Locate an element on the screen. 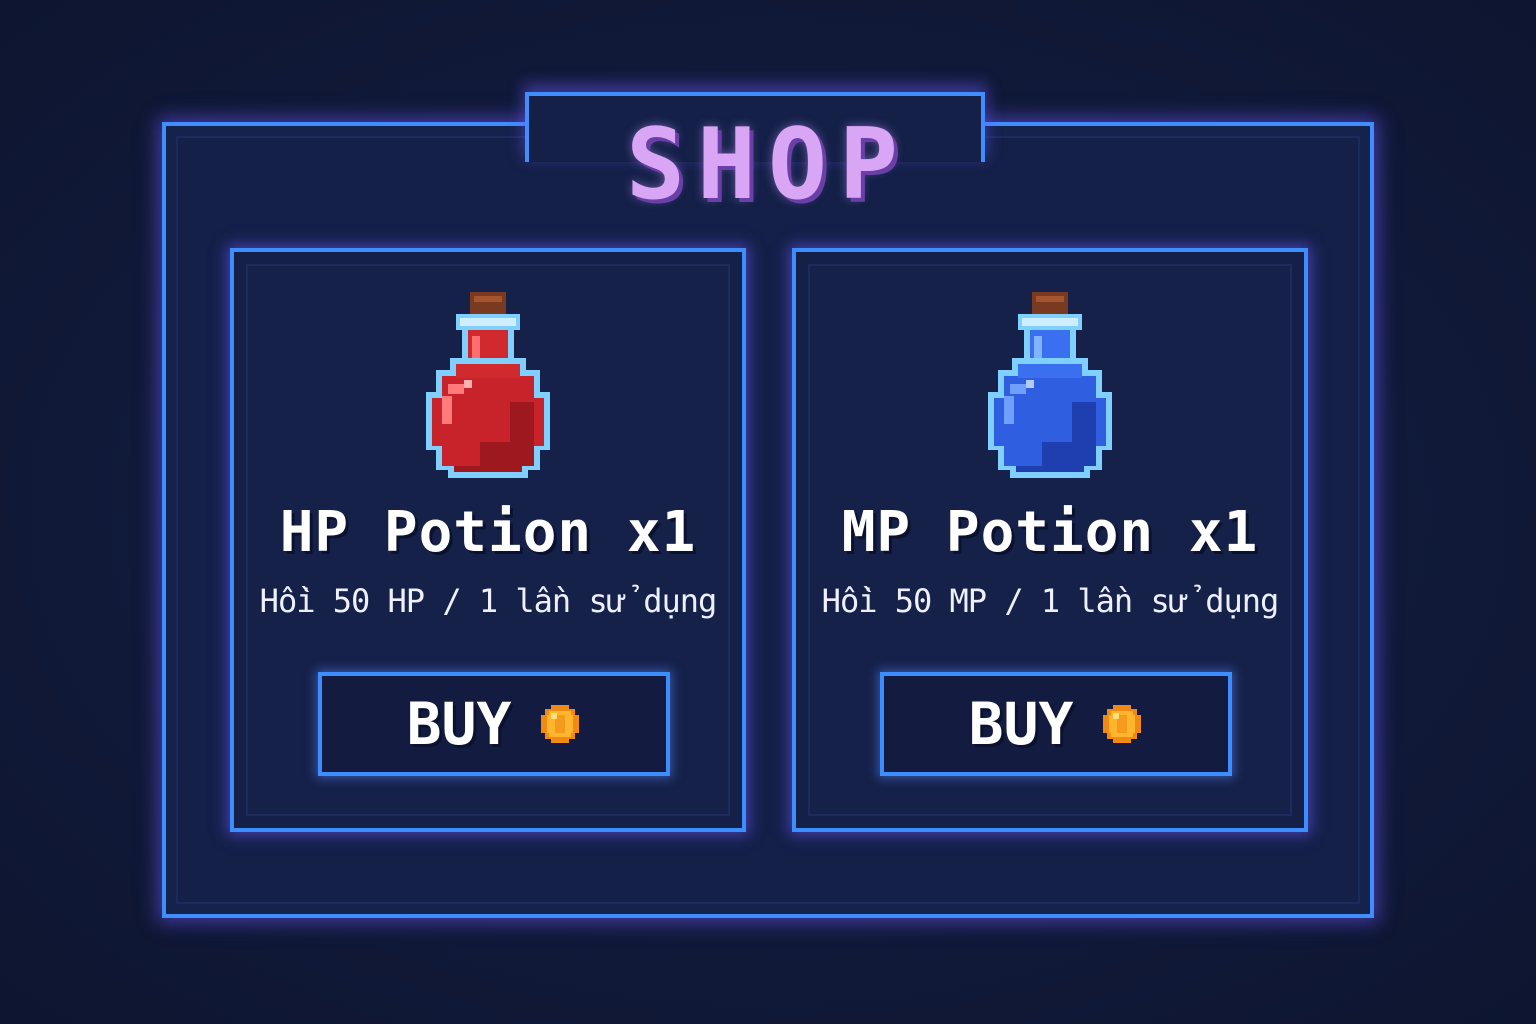 The height and width of the screenshot is (1024, 1536). buy-hp-potion-button: BUY is located at coordinates (494, 724).